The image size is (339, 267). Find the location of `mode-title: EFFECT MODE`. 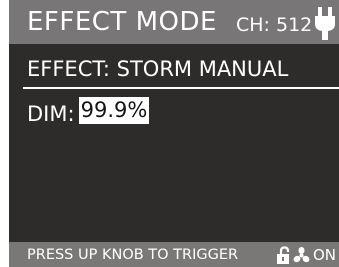

mode-title: EFFECT MODE is located at coordinates (122, 22).